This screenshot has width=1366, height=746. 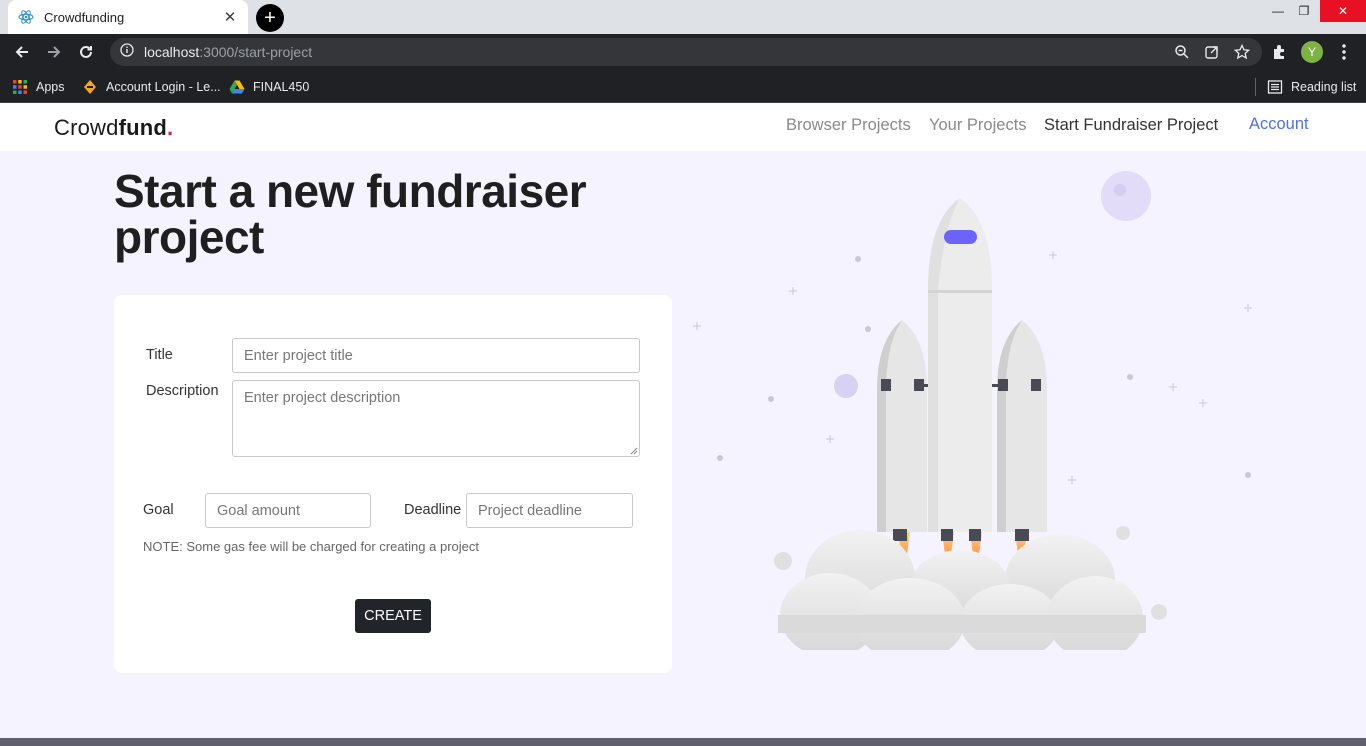 What do you see at coordinates (903, 430) in the screenshot?
I see `left-booster` at bounding box center [903, 430].